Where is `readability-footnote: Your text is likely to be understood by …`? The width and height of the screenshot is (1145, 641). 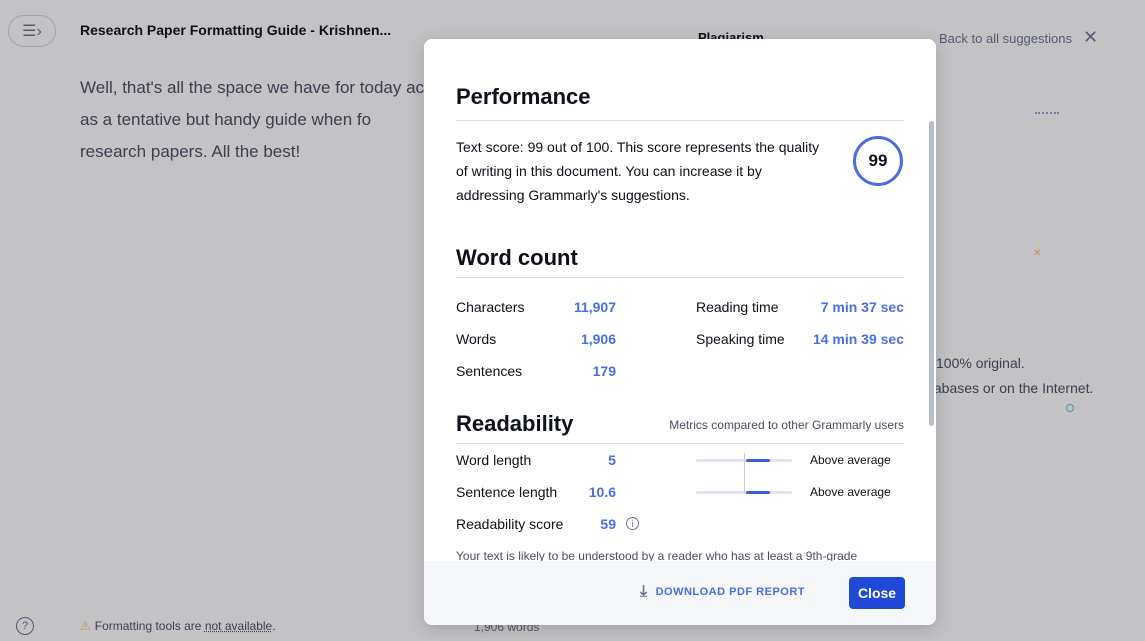
readability-footnote: Your text is likely to be understood by … is located at coordinates (657, 555).